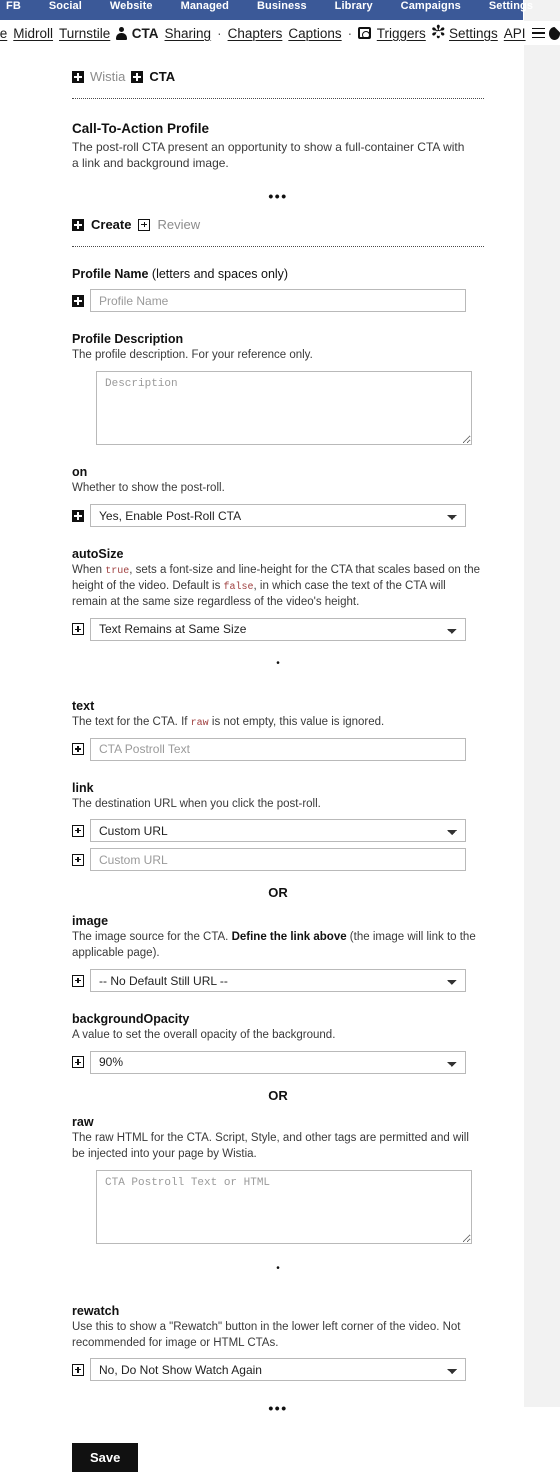 The width and height of the screenshot is (560, 1472). I want to click on label-link: link, so click(83, 787).